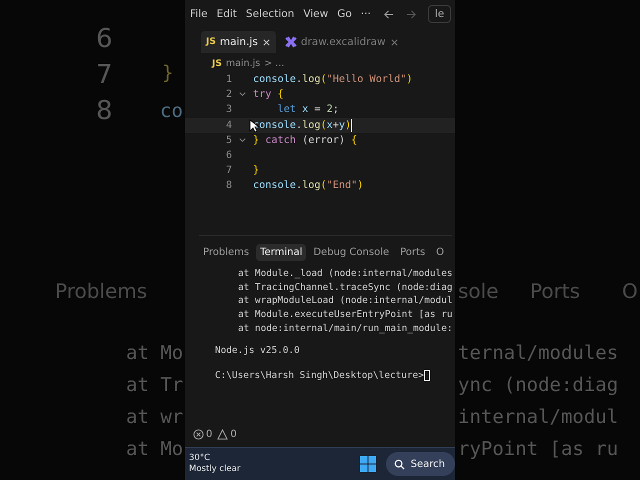 The height and width of the screenshot is (480, 640). I want to click on blurred-backdrop-text: ync (node:diag, so click(538, 385).